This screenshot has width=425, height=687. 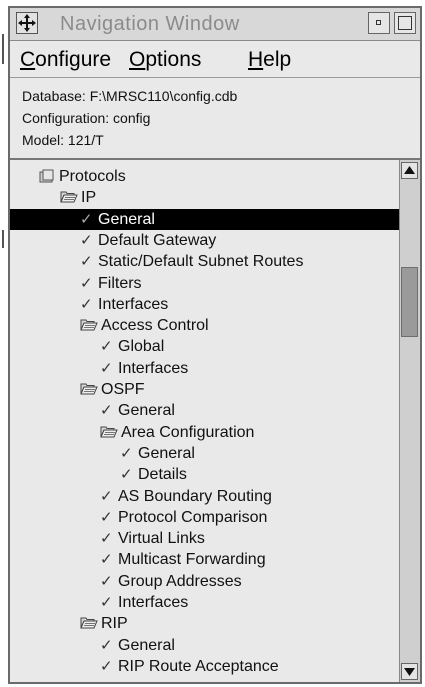 I want to click on tree-node: IP, so click(x=78, y=197).